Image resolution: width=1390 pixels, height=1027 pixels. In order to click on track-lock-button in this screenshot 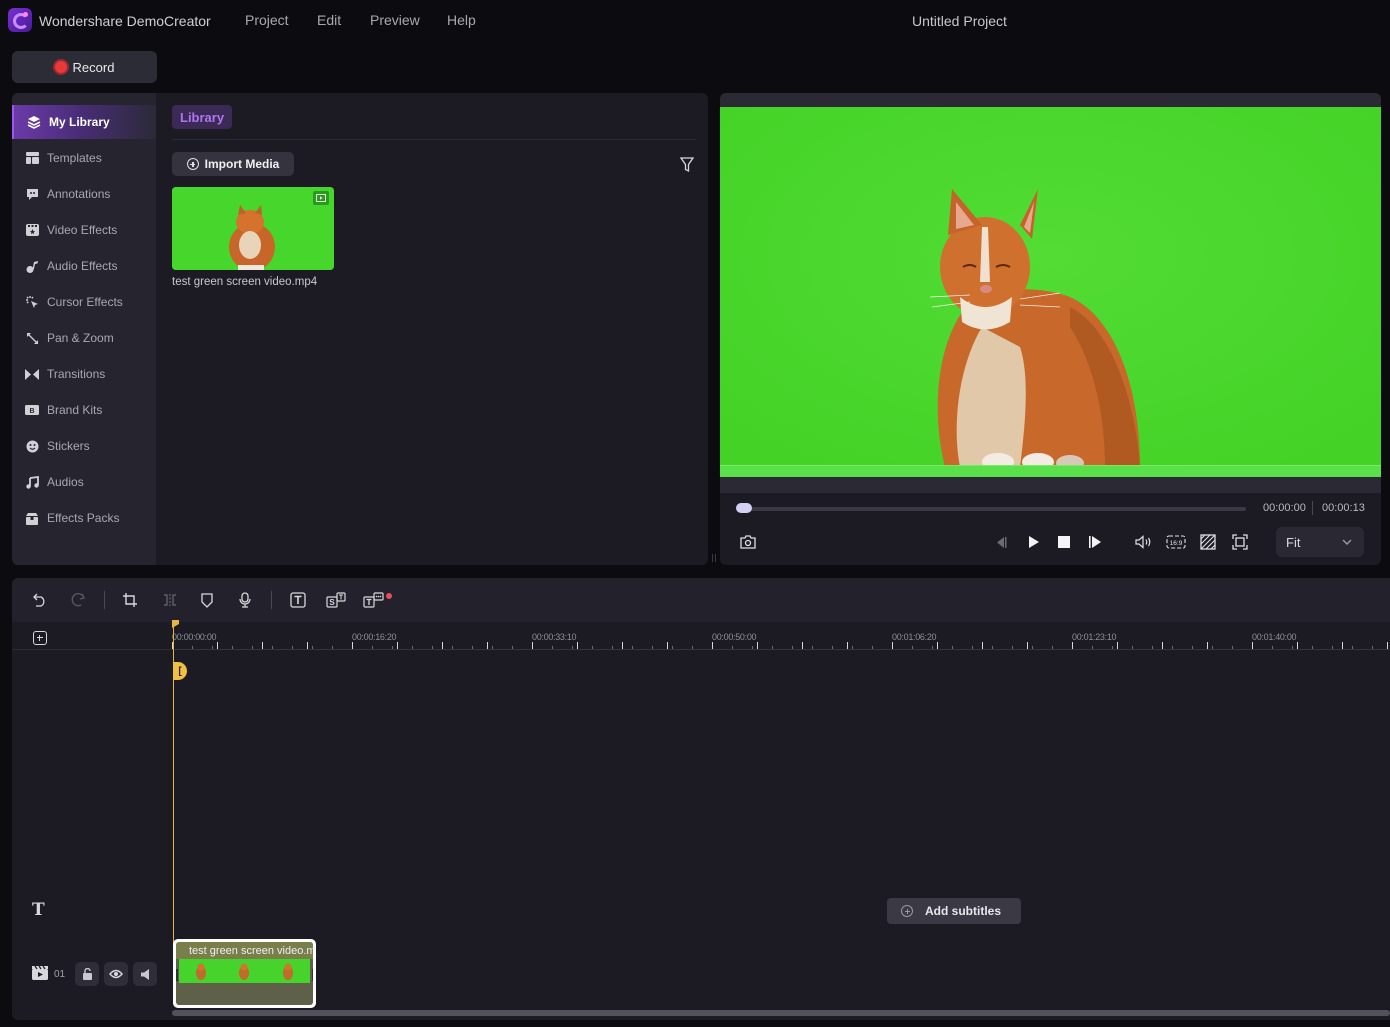, I will do `click(87, 974)`.